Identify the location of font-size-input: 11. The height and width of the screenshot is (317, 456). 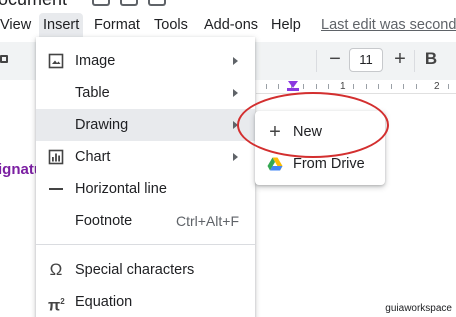
(366, 60).